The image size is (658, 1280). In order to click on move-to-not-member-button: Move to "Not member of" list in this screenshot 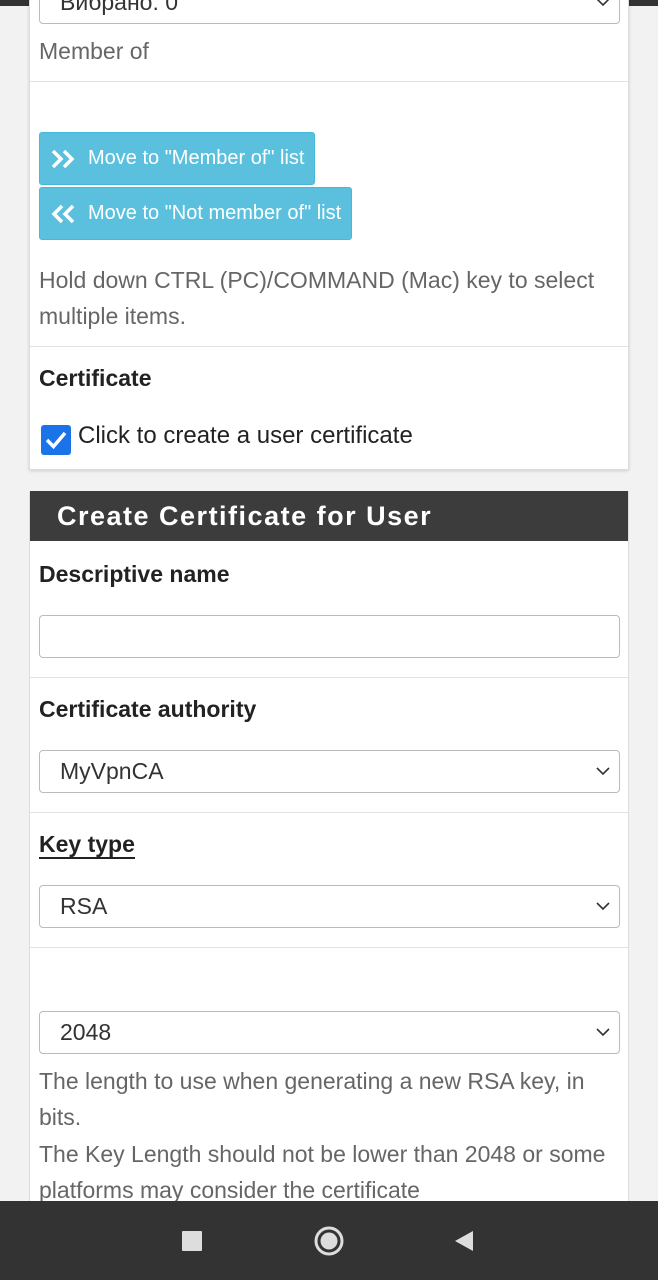, I will do `click(196, 213)`.